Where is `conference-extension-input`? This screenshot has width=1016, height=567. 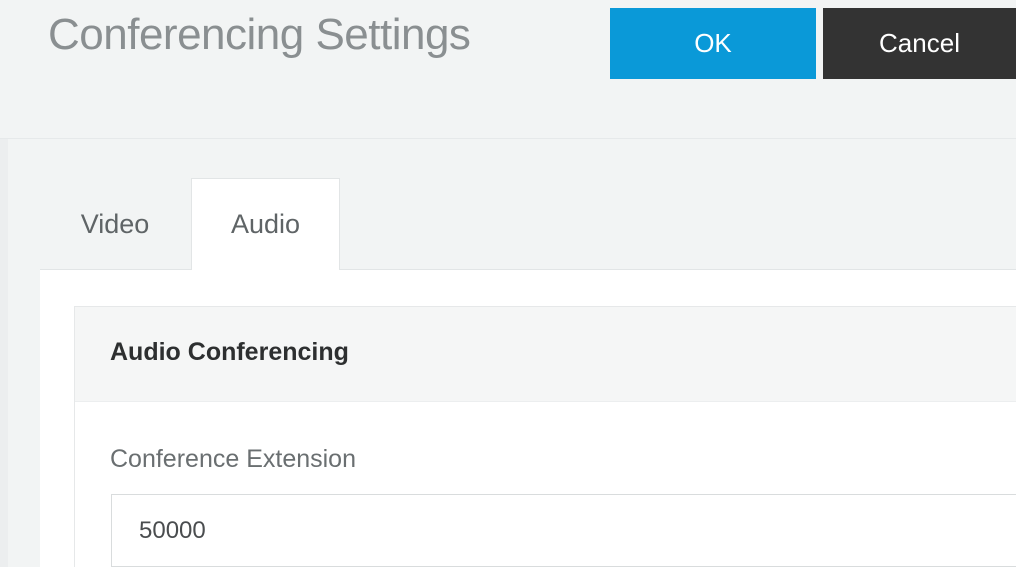
conference-extension-input is located at coordinates (563, 530).